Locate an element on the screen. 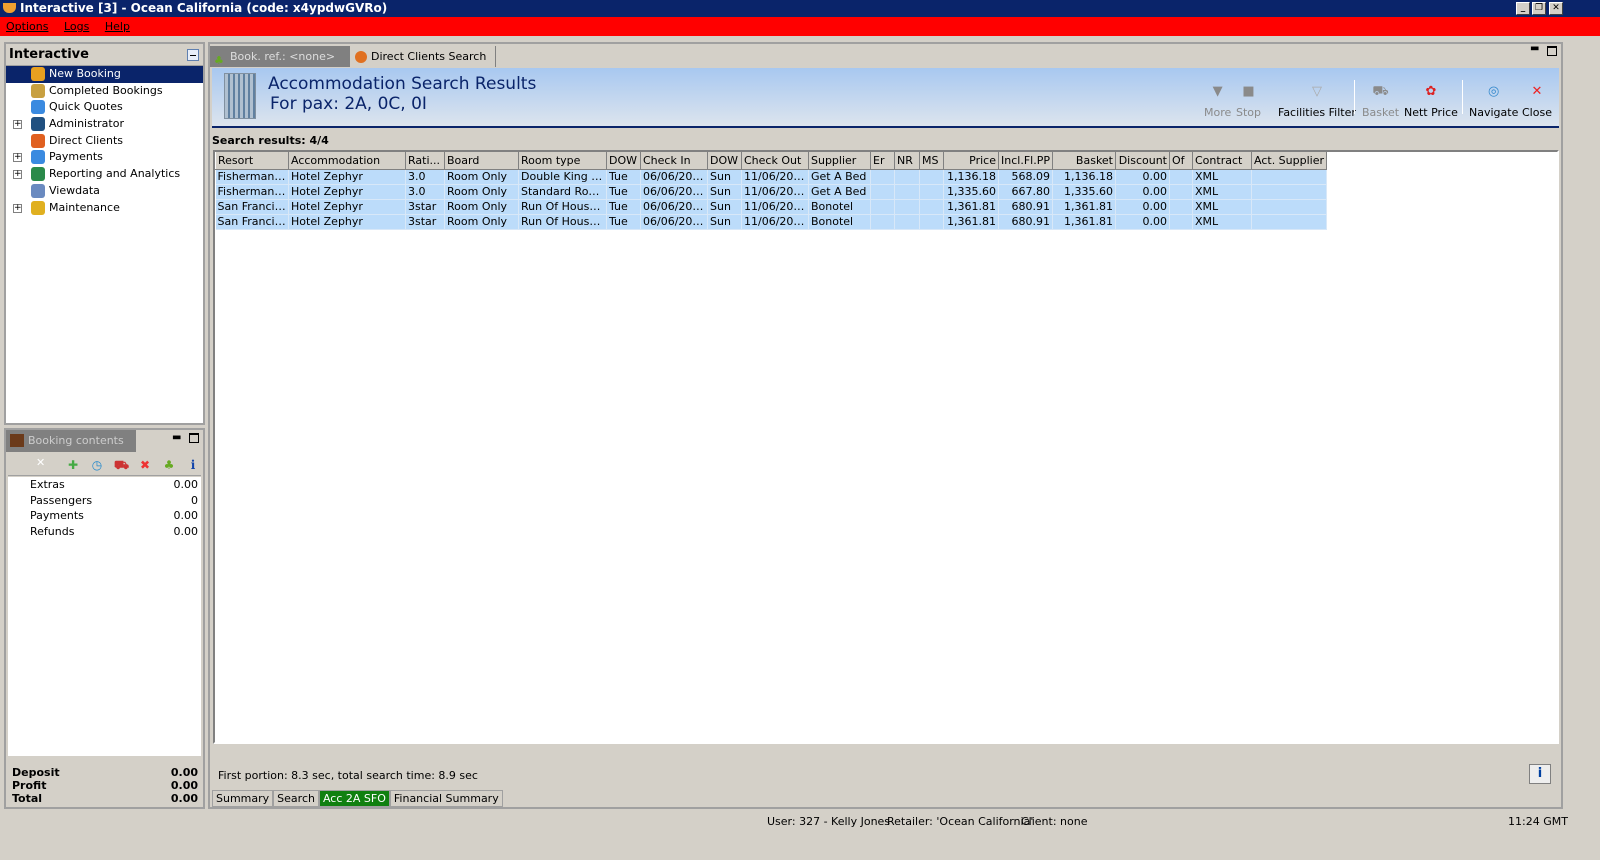  nav-item: Direct Clients is located at coordinates (104, 141).